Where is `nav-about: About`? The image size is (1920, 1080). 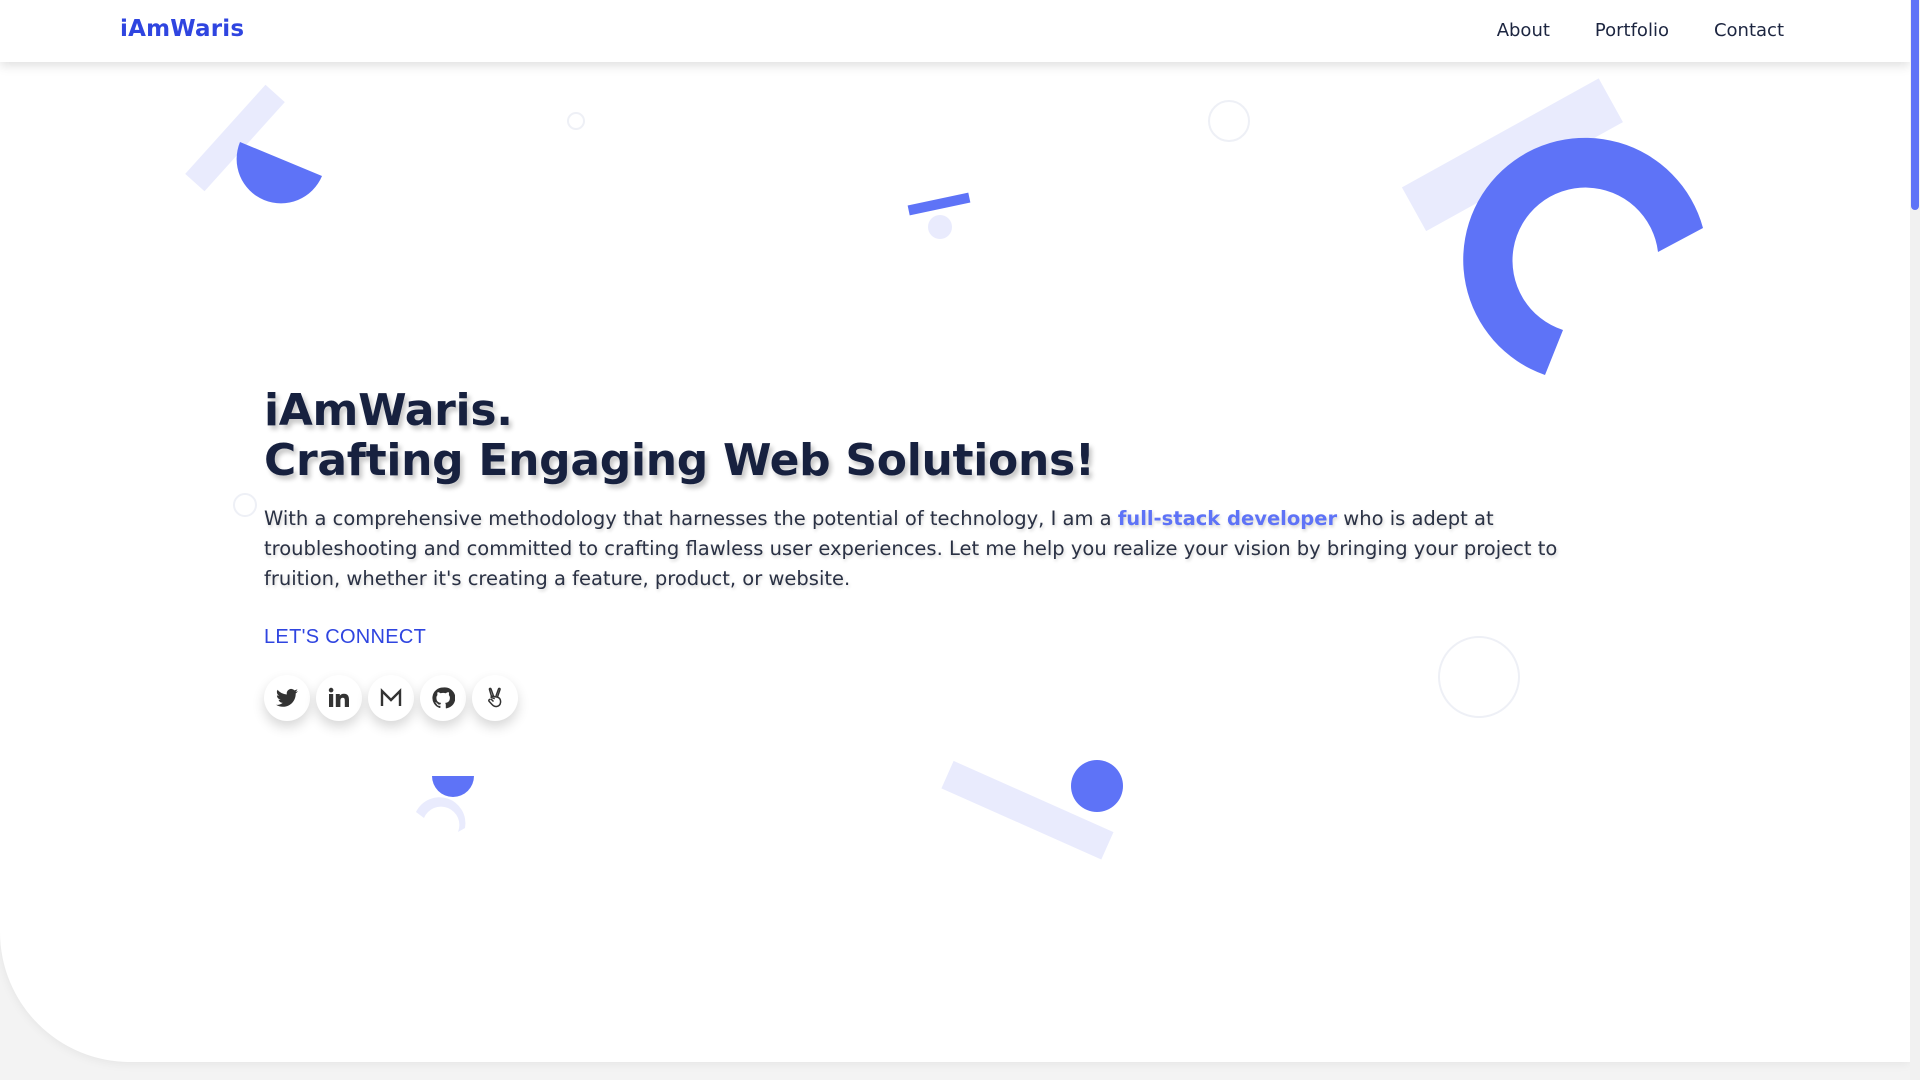 nav-about: About is located at coordinates (1523, 30).